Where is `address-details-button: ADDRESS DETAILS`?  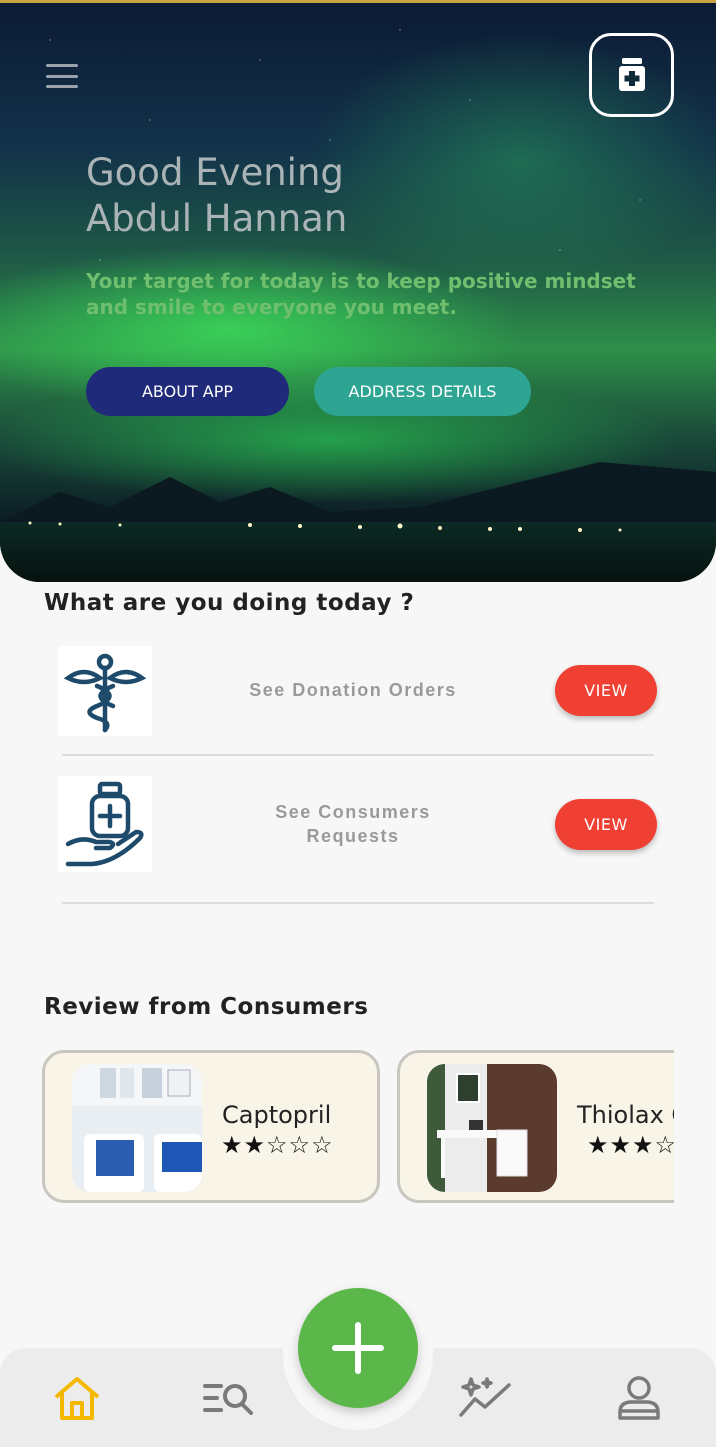
address-details-button: ADDRESS DETAILS is located at coordinates (422, 391).